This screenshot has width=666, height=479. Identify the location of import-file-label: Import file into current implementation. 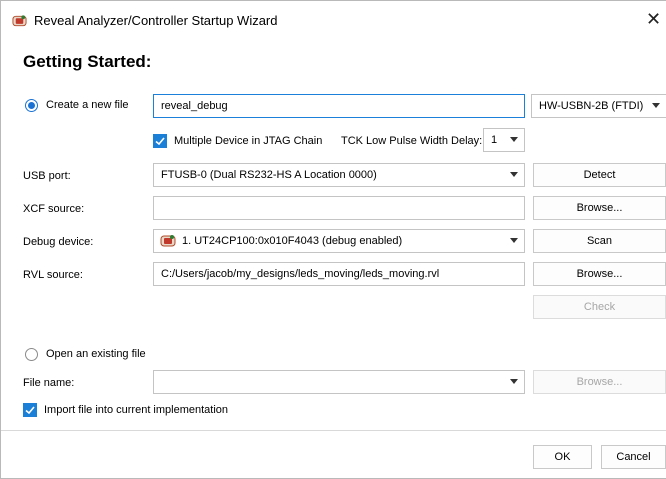
(136, 410).